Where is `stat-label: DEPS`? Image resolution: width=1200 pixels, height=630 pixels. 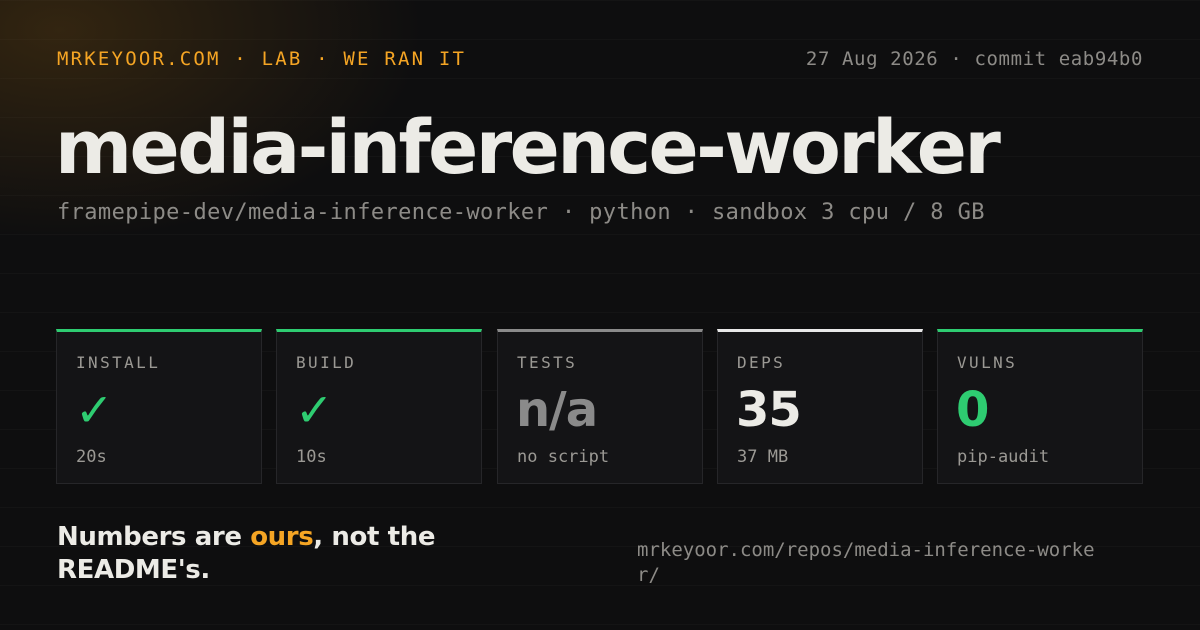
stat-label: DEPS is located at coordinates (761, 362).